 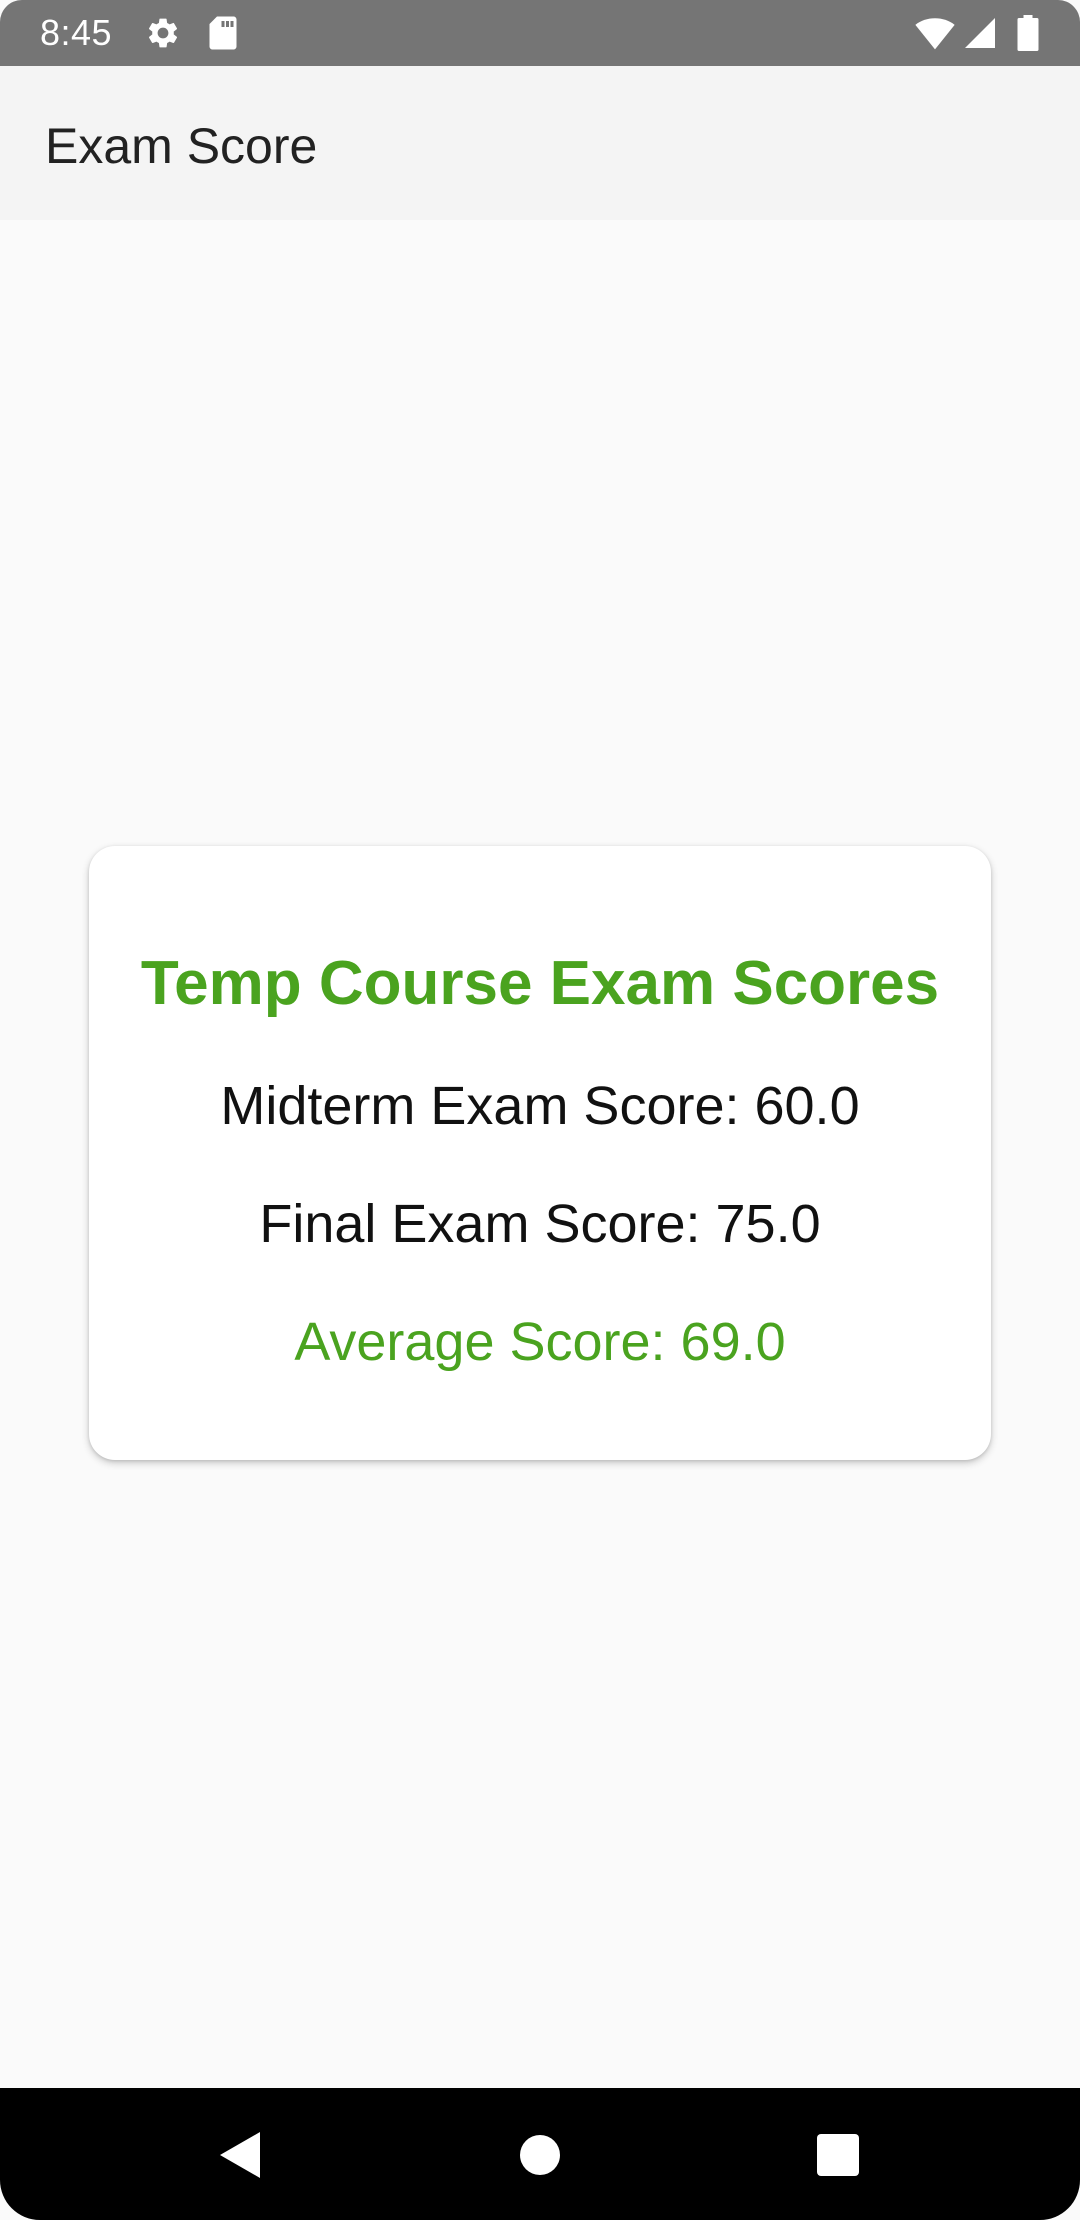 What do you see at coordinates (540, 1342) in the screenshot?
I see `average-score: Average Score: 69.0` at bounding box center [540, 1342].